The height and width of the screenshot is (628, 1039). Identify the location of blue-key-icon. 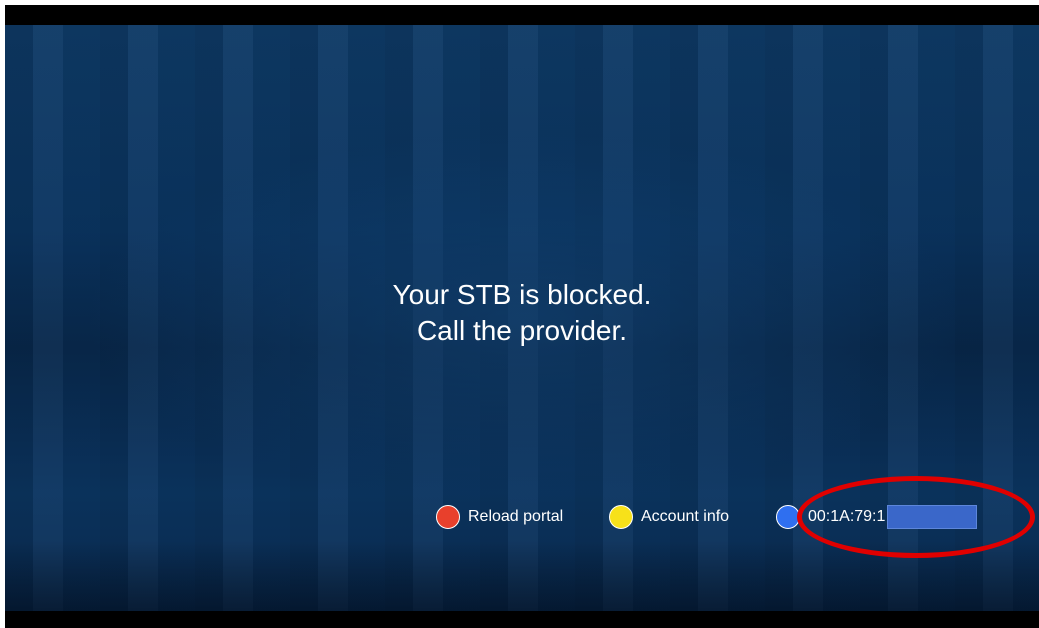
(788, 517).